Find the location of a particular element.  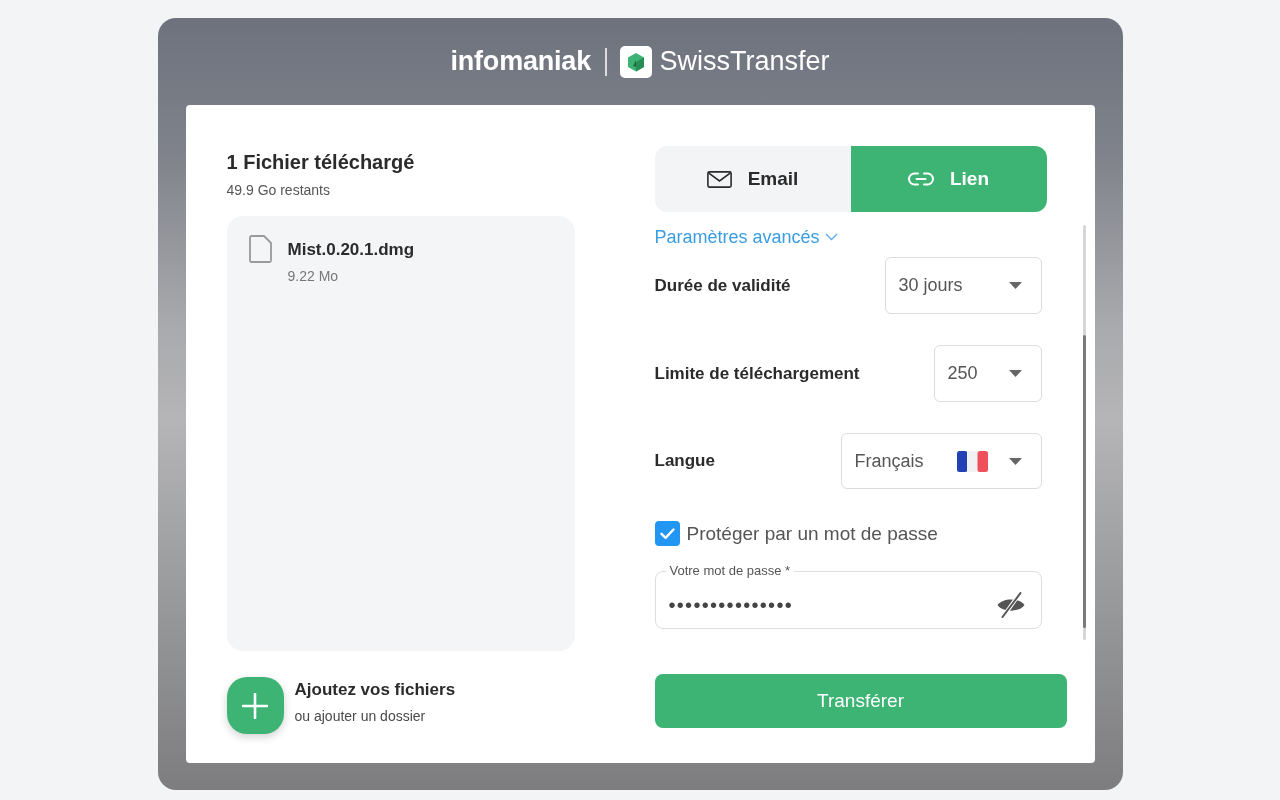

setting-label: Limite de téléchargement is located at coordinates (757, 373).